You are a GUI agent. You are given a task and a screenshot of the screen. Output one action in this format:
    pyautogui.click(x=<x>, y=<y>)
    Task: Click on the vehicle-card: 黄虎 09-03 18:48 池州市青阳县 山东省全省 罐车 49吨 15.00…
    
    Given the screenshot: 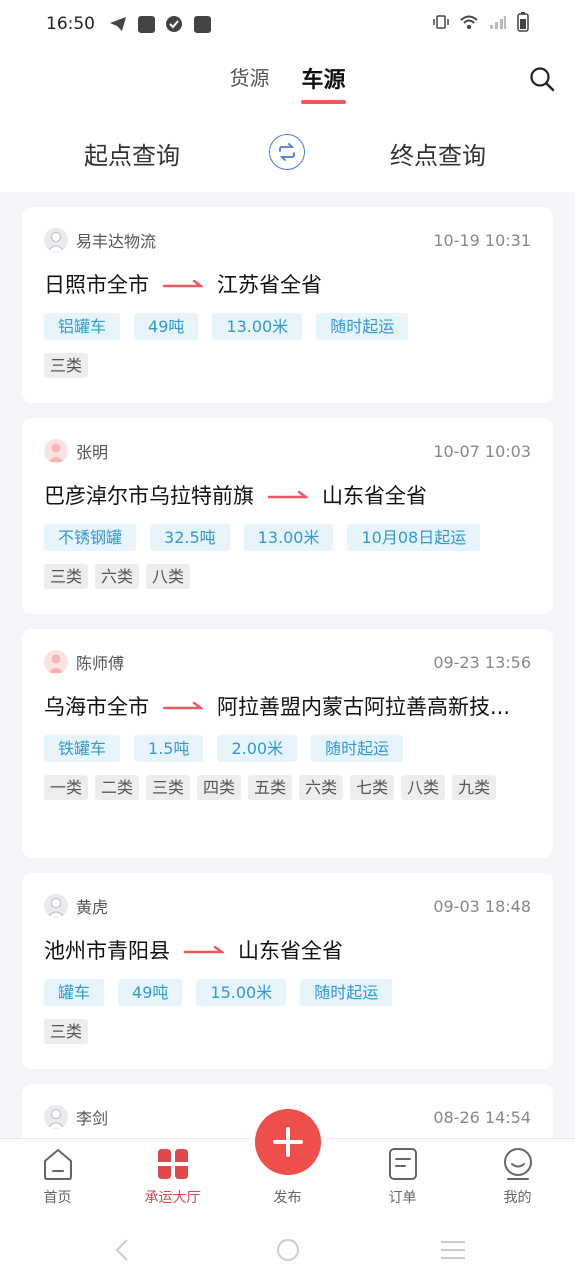 What is the action you would take?
    pyautogui.click(x=287, y=971)
    